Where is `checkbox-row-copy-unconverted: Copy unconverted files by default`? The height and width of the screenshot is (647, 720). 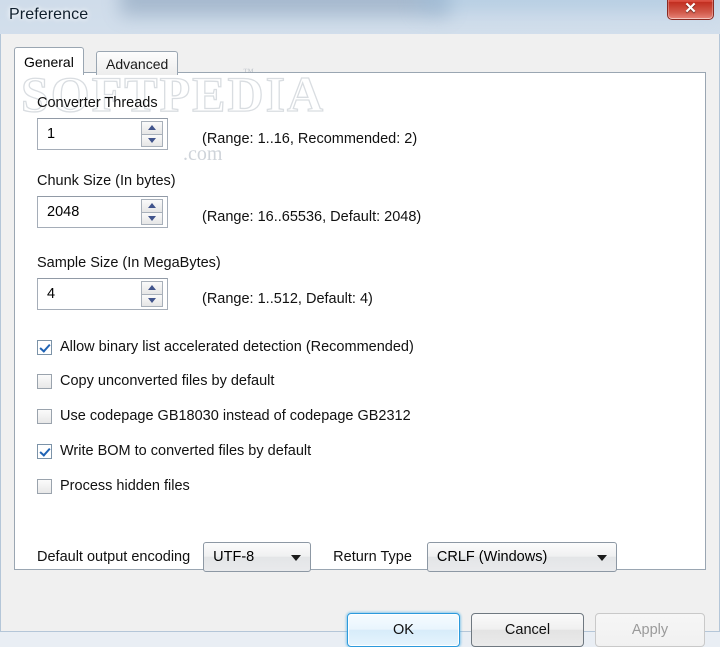 checkbox-row-copy-unconverted: Copy unconverted files by default is located at coordinates (155, 381).